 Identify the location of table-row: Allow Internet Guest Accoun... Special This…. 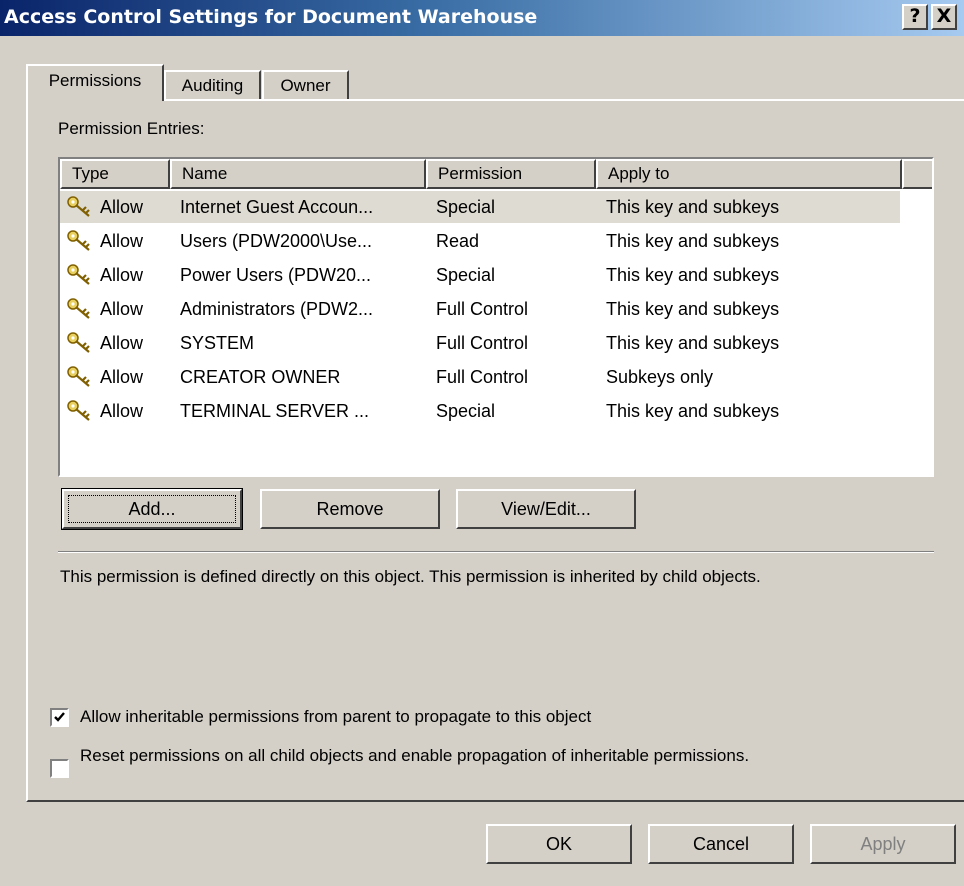
(480, 207).